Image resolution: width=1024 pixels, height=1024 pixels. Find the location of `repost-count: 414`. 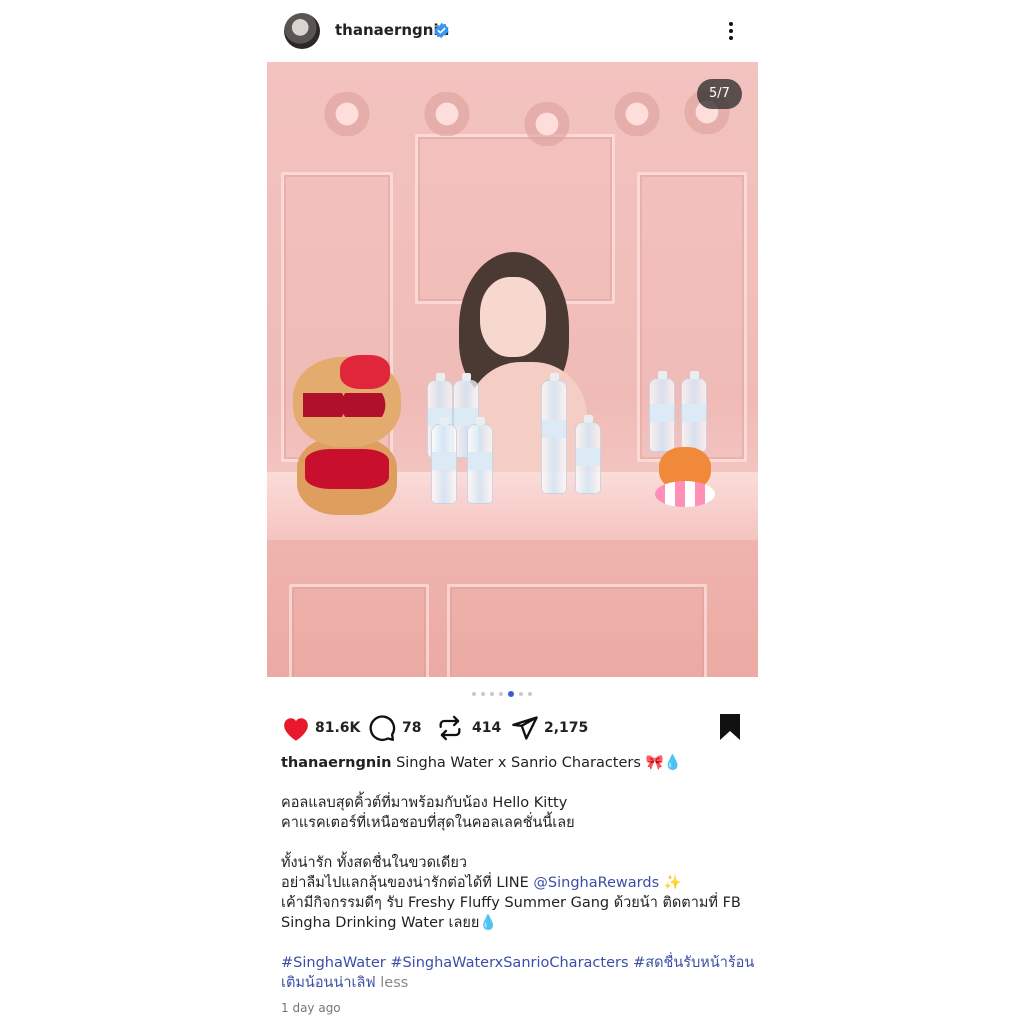

repost-count: 414 is located at coordinates (487, 728).